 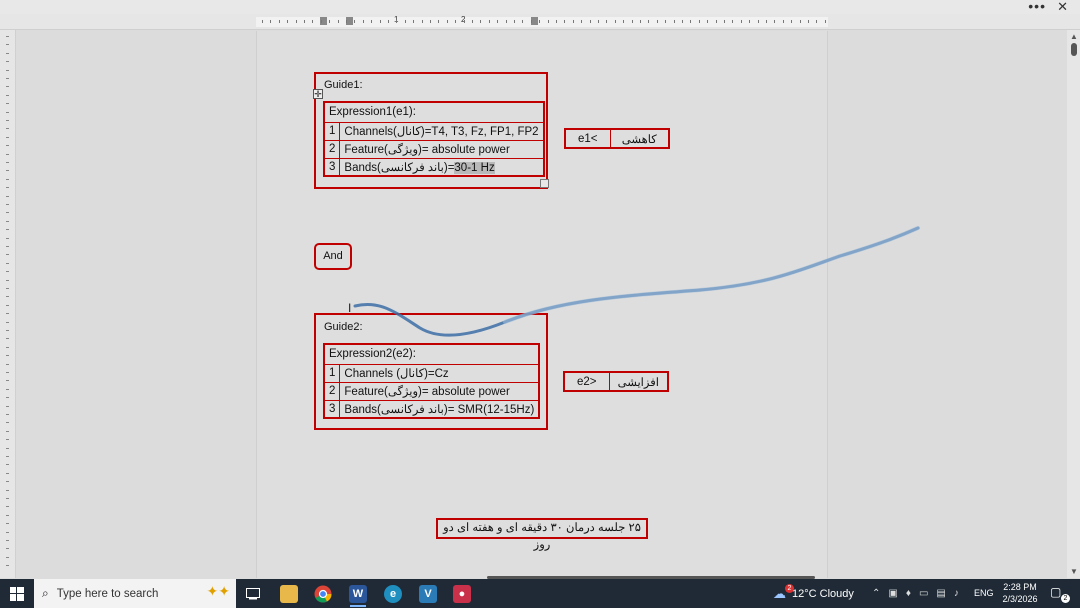 I want to click on app-red-button: ●, so click(x=462, y=593).